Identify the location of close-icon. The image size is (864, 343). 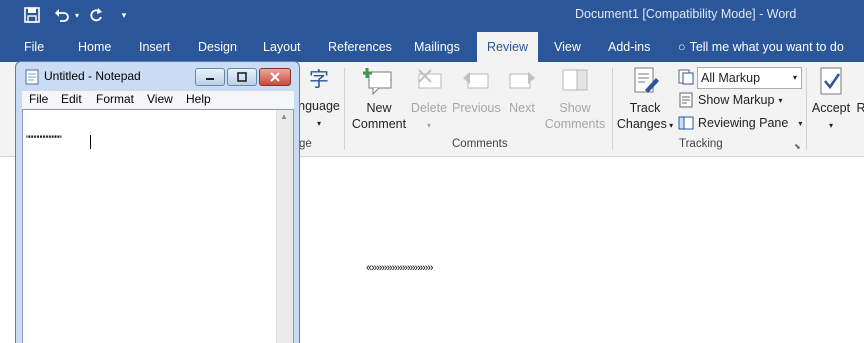
(275, 77).